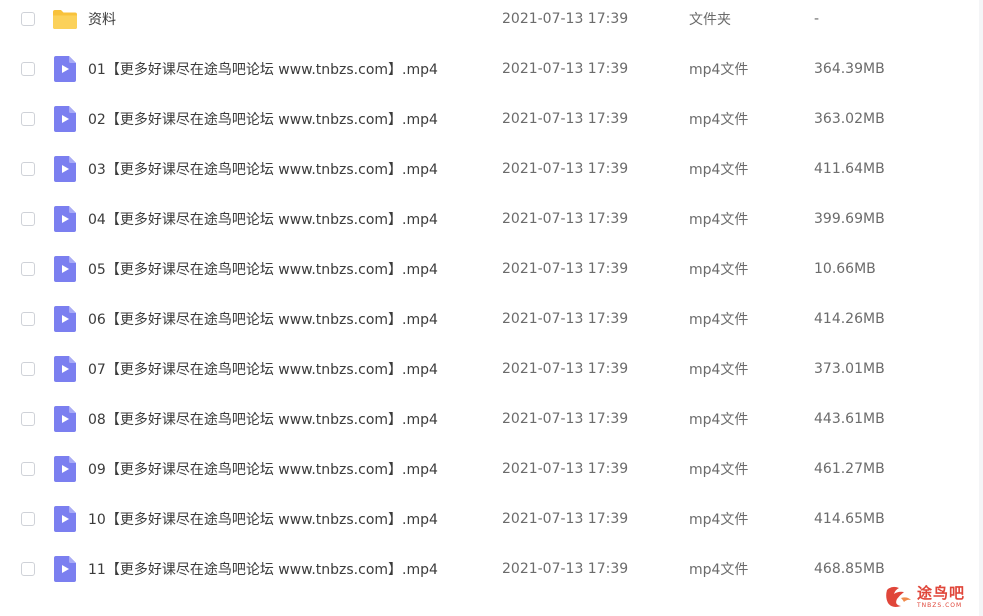 The height and width of the screenshot is (616, 983). I want to click on file-name: 07【更多好课尽在途鸟吧论坛 www.tnbzs.com】.mp4, so click(263, 369).